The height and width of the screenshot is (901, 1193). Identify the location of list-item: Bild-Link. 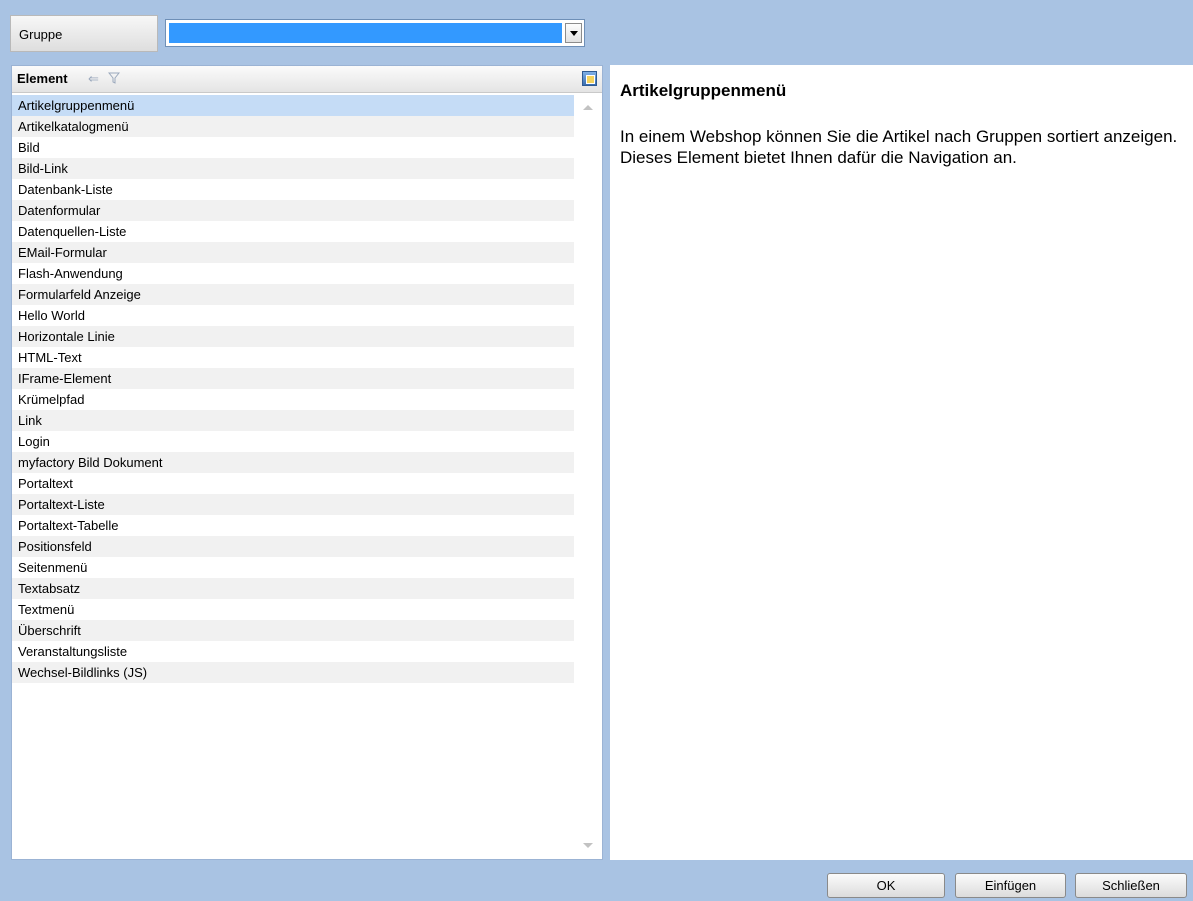
(293, 168).